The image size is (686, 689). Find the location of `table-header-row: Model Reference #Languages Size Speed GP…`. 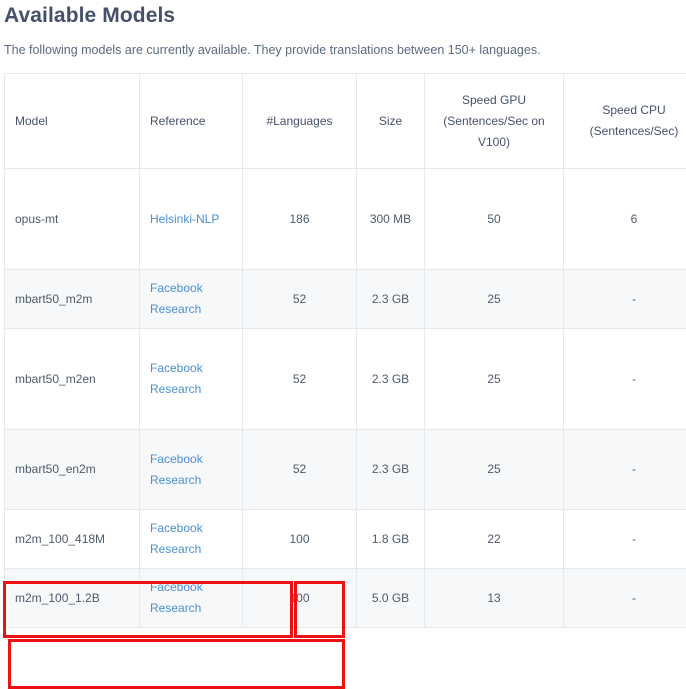

table-header-row: Model Reference #Languages Size Speed GP… is located at coordinates (345, 121).